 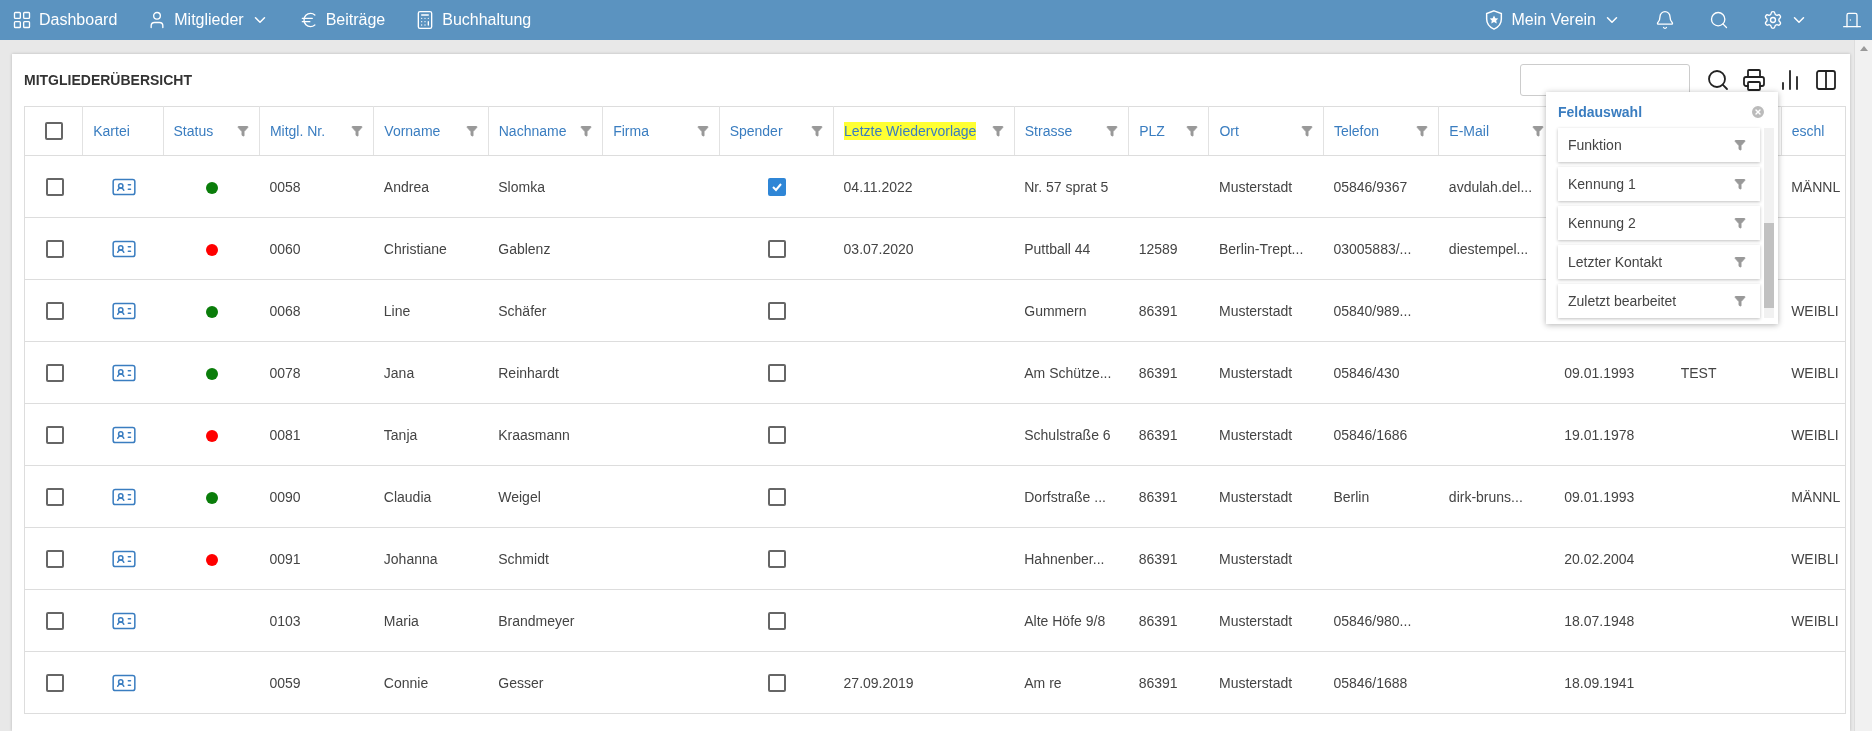 What do you see at coordinates (1065, 620) in the screenshot?
I see `table-cell: Alte Höfe 9/8` at bounding box center [1065, 620].